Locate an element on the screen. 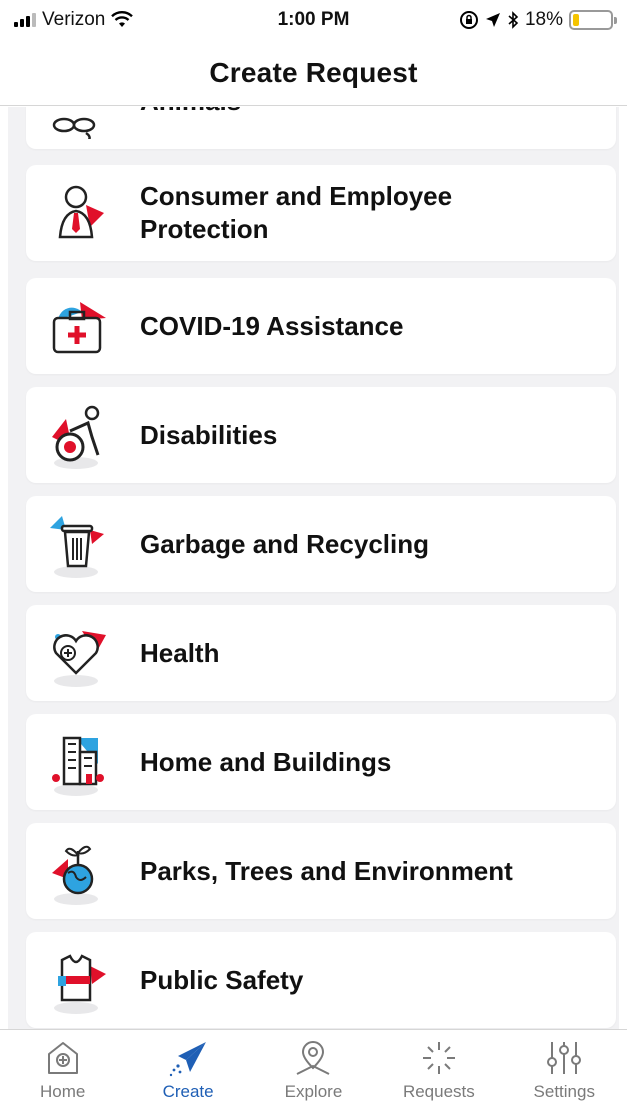 The image size is (627, 1108). category-label: Consumer and Employee Protection is located at coordinates (296, 212).